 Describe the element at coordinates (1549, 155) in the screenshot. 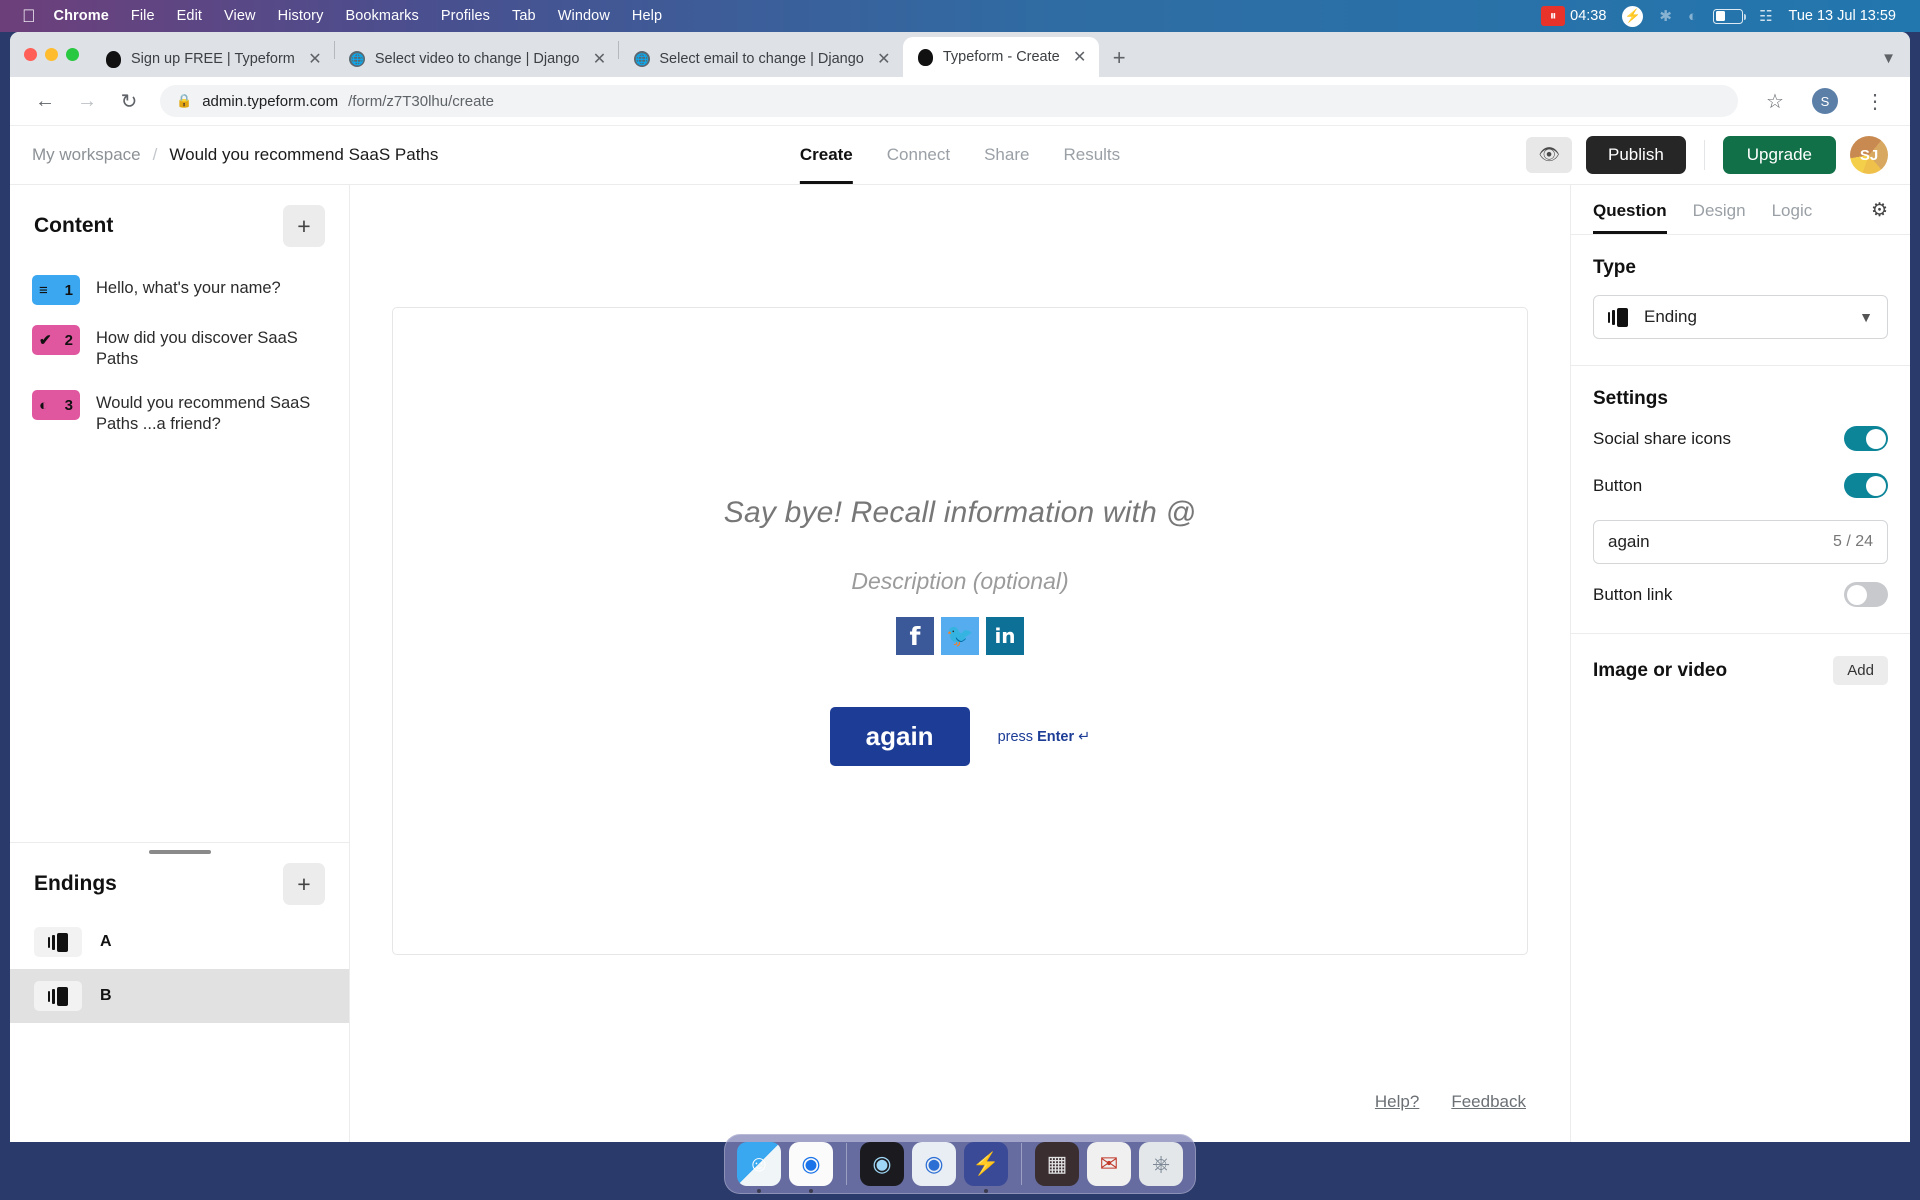

I see `preview-eye-icon: 👁` at that location.